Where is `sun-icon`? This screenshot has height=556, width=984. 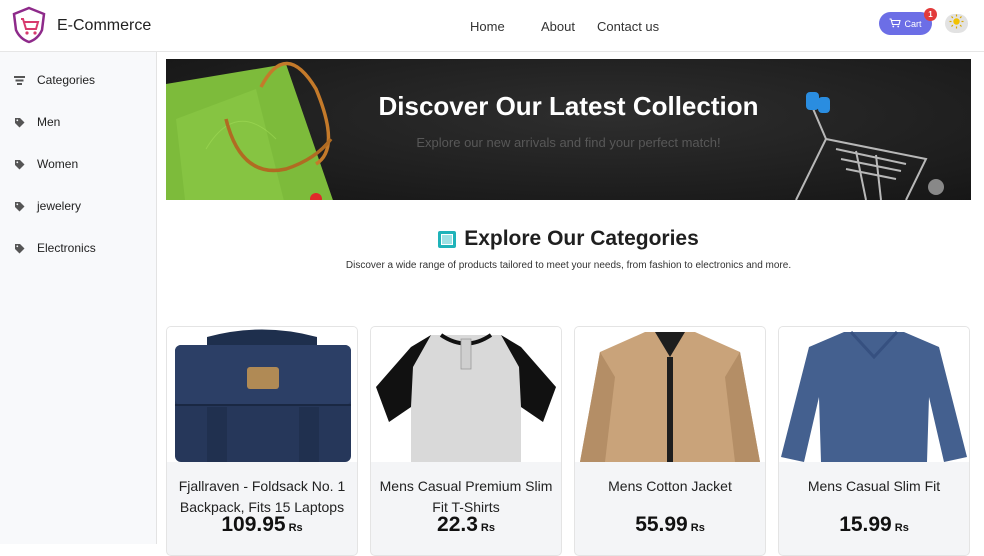
sun-icon is located at coordinates (956, 24).